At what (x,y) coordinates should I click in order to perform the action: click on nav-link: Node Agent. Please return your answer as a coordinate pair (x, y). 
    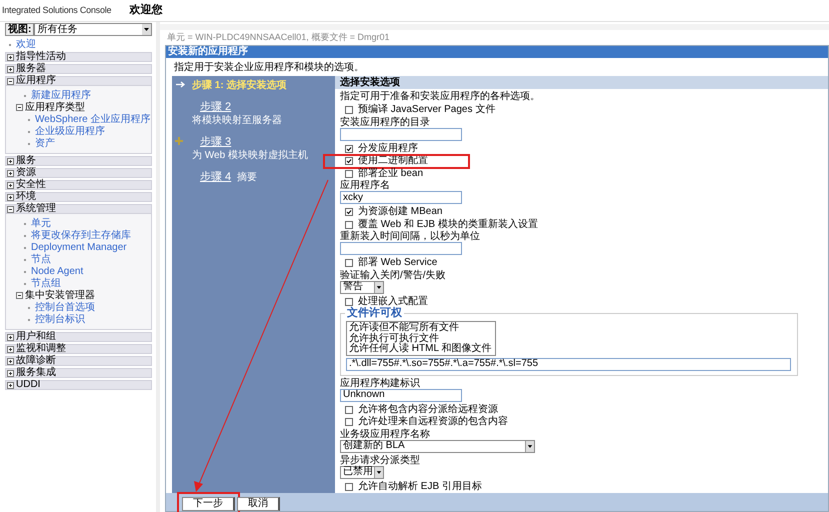
    Looking at the image, I should click on (57, 271).